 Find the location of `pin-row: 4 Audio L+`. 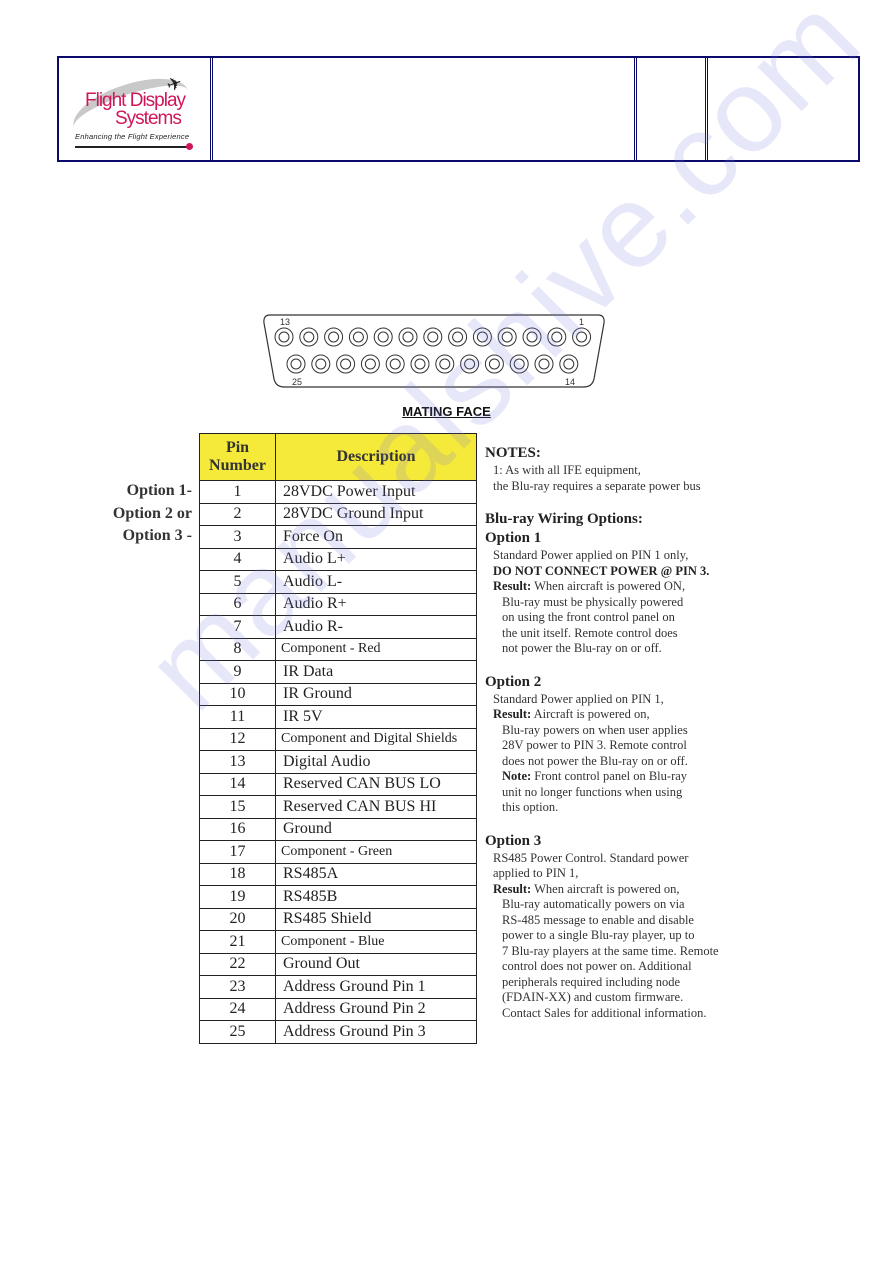

pin-row: 4 Audio L+ is located at coordinates (338, 559).